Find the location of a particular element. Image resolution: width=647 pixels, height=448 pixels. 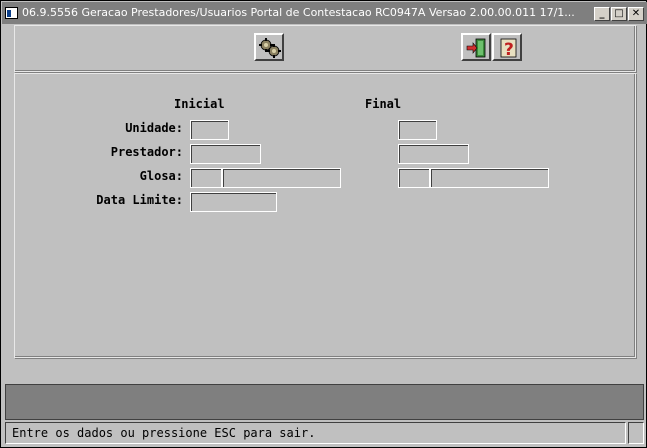

help-question-icon: ? is located at coordinates (508, 48).